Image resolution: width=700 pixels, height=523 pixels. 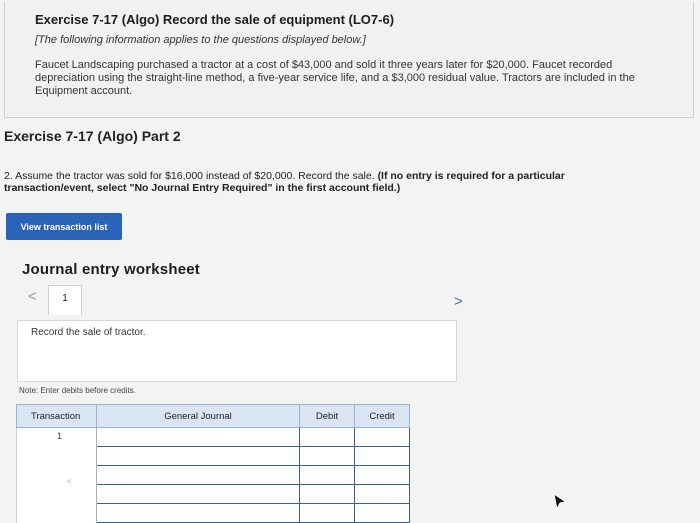 I want to click on header-general-journal: General Journal, so click(x=198, y=416).